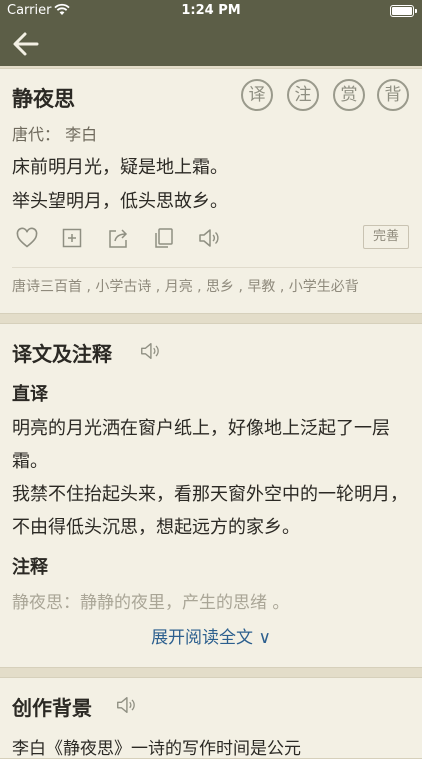 The width and height of the screenshot is (422, 759). What do you see at coordinates (55, 134) in the screenshot?
I see `poem-author: 唐代： 李白` at bounding box center [55, 134].